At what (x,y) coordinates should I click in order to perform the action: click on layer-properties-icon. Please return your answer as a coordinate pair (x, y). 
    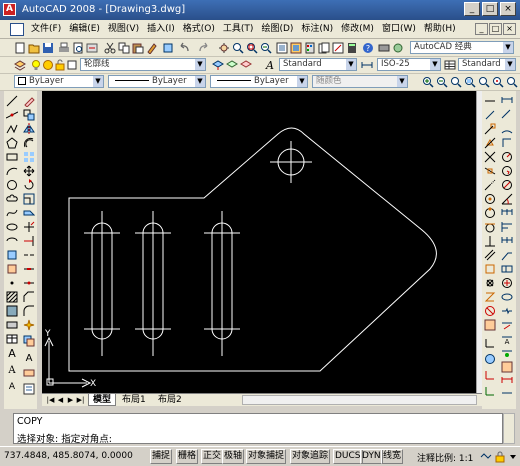
    Looking at the image, I should click on (20, 65).